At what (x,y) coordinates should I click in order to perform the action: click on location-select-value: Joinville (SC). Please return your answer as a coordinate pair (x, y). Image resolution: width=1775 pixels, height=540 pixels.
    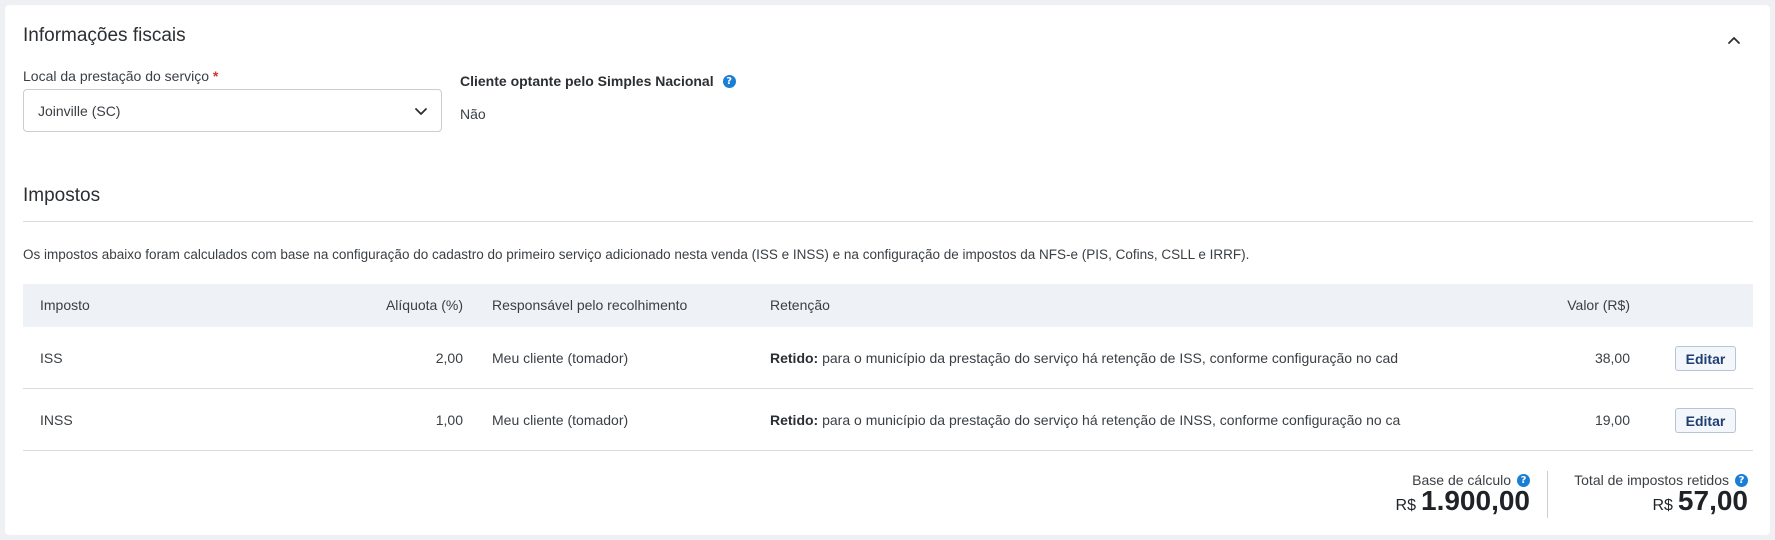
    Looking at the image, I should click on (79, 110).